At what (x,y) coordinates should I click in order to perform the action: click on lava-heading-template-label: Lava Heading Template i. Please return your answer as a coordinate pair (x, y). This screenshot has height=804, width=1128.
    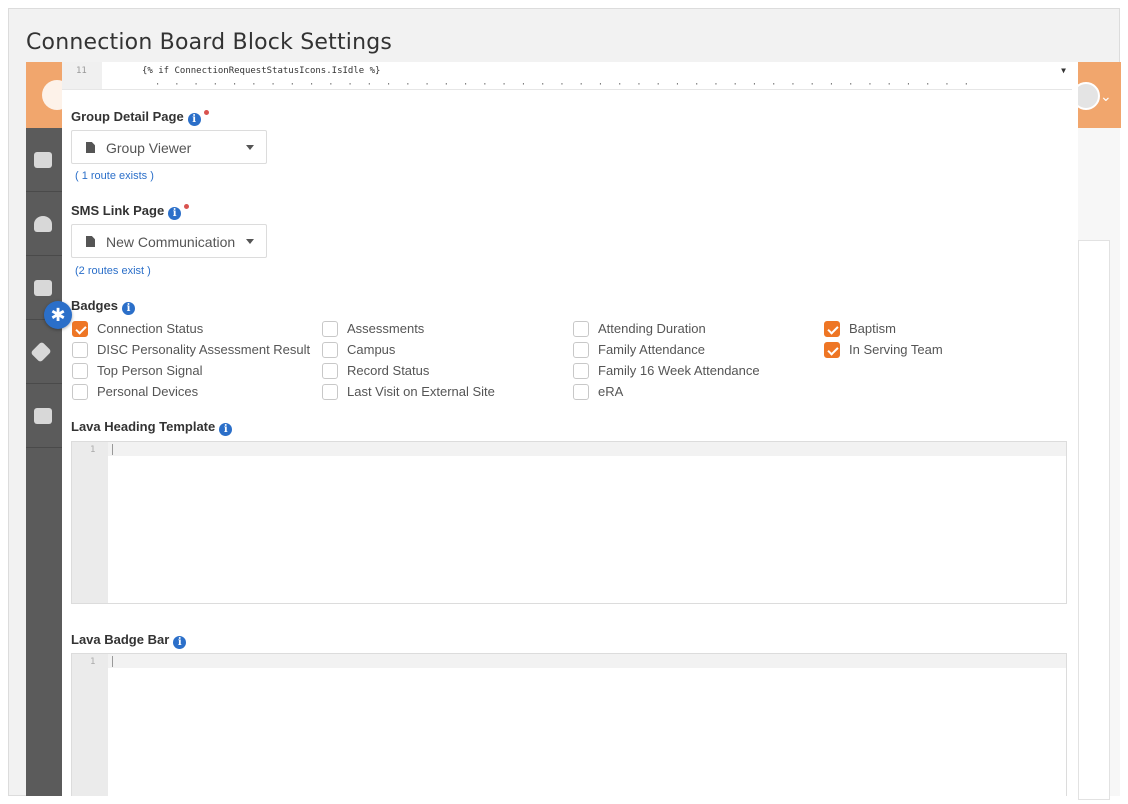
    Looking at the image, I should click on (152, 427).